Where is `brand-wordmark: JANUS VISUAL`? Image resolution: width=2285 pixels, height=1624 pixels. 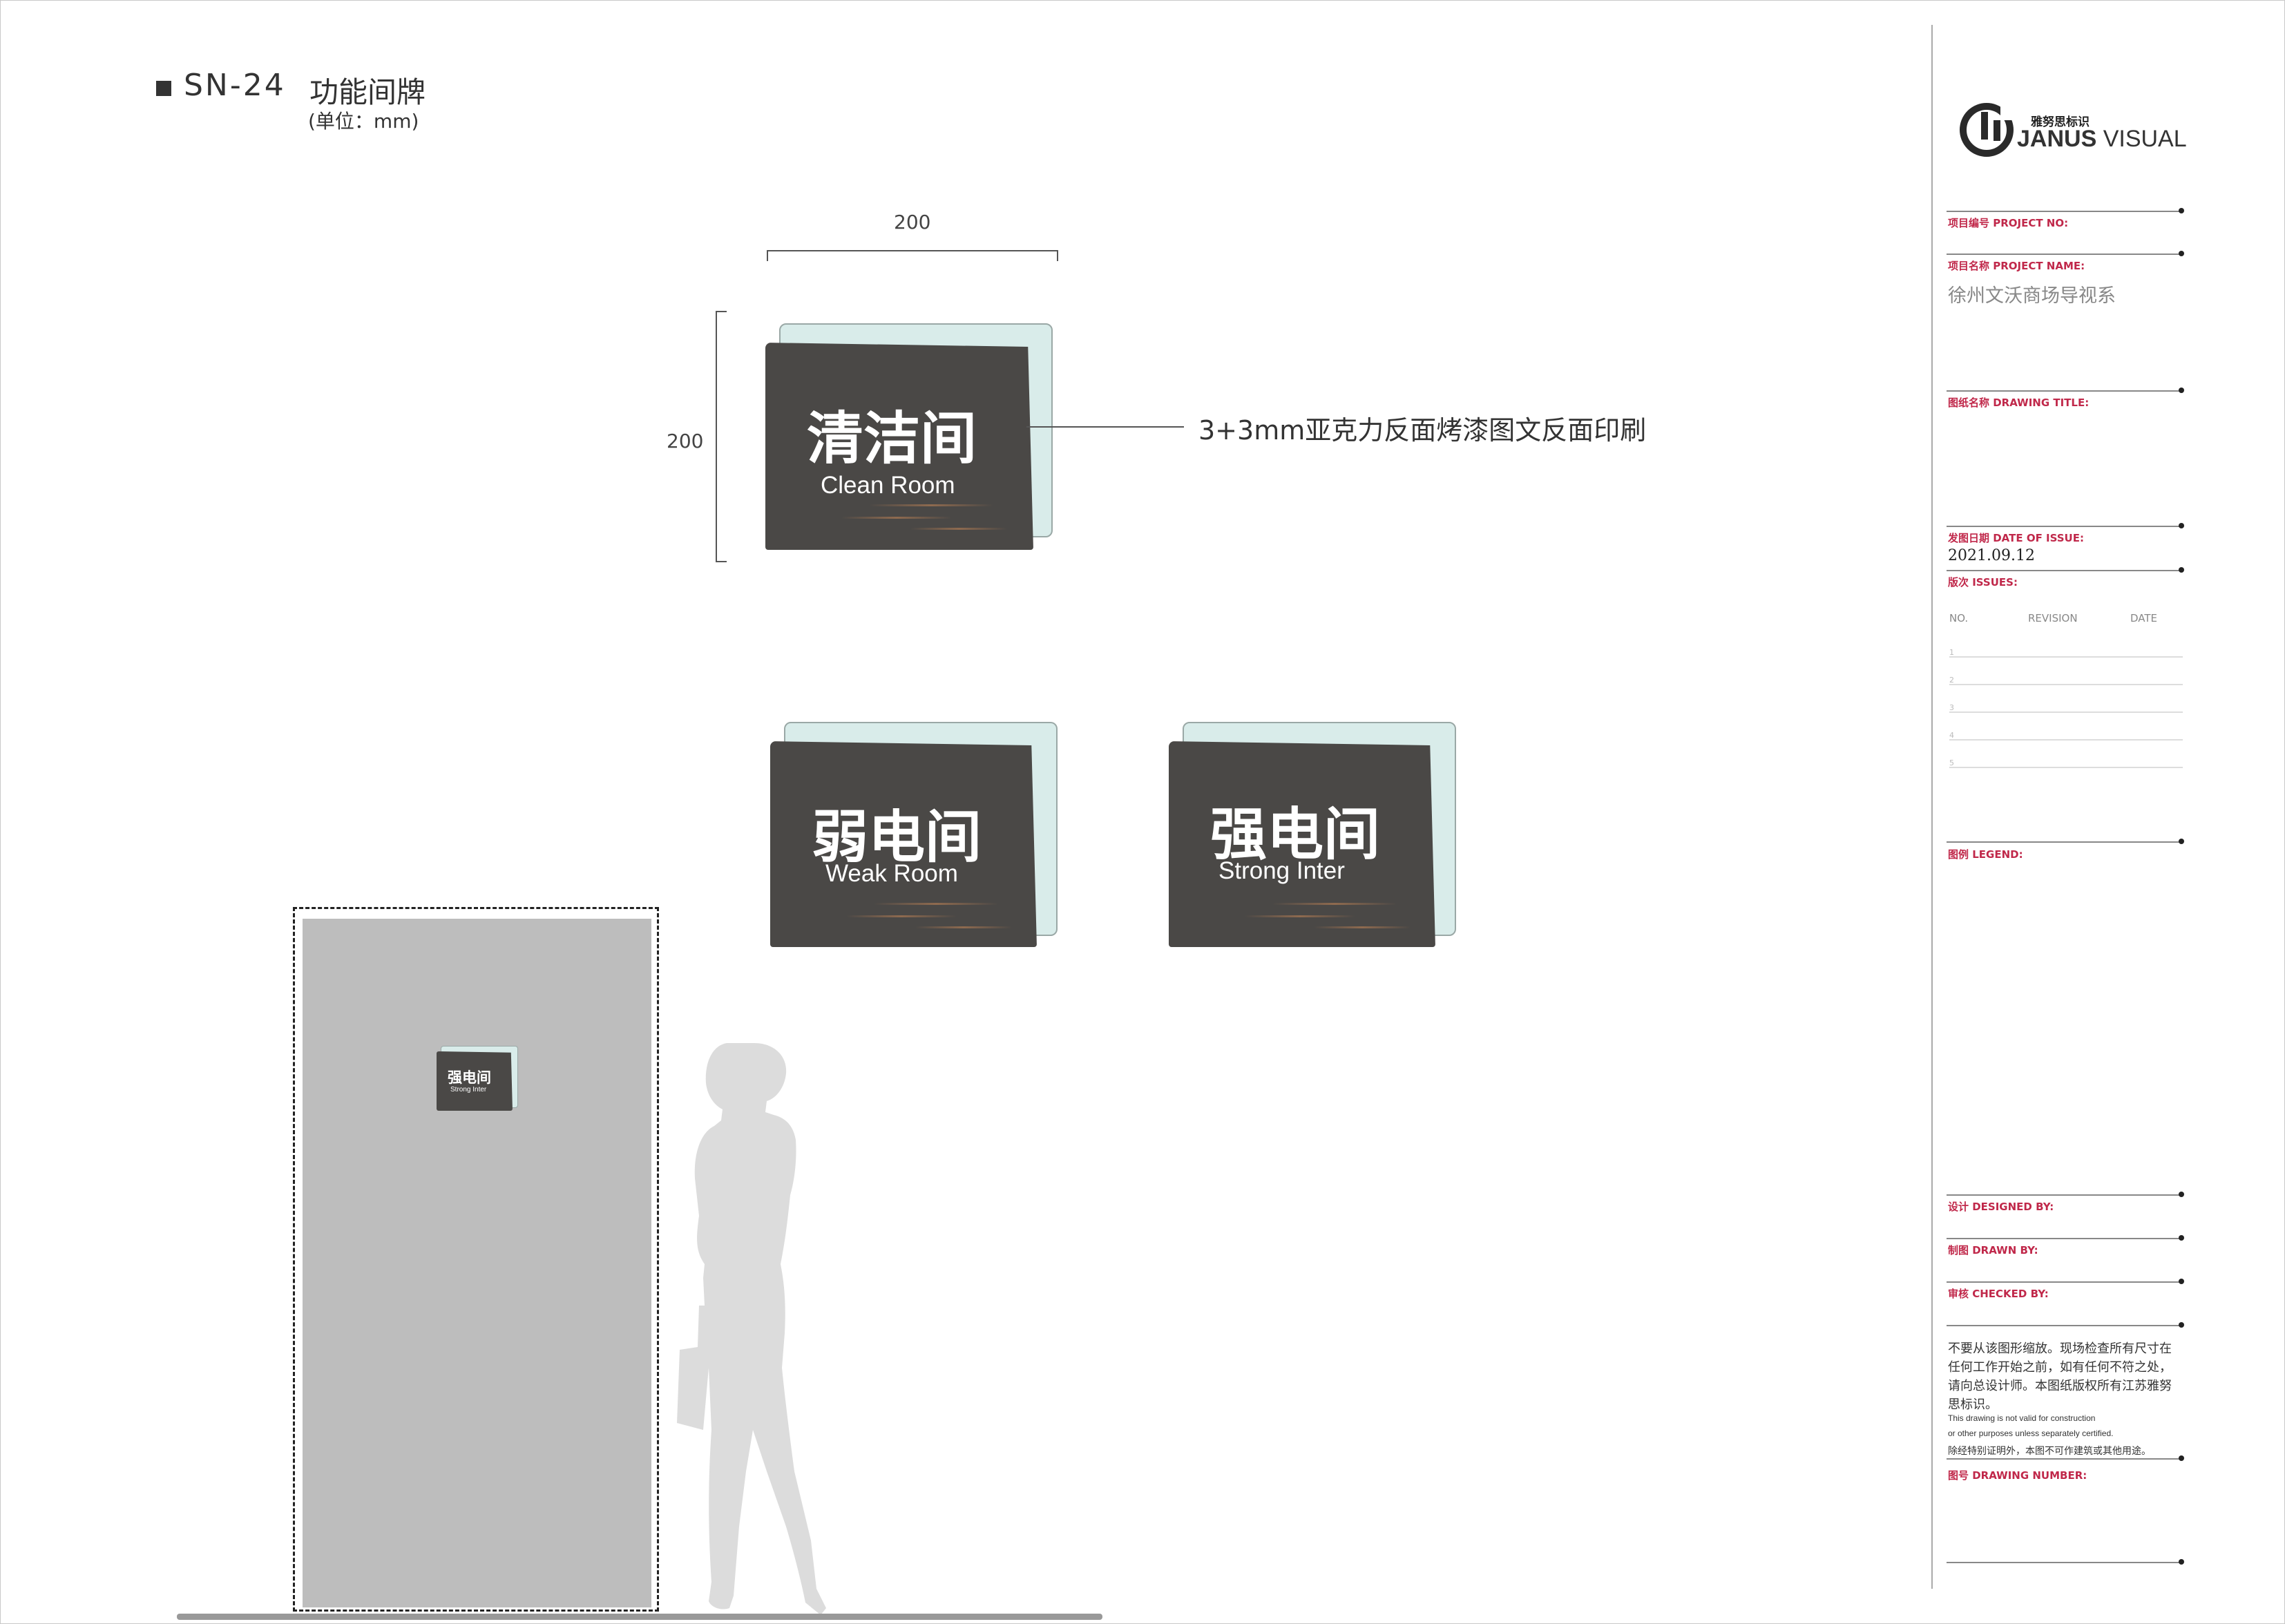 brand-wordmark: JANUS VISUAL is located at coordinates (2102, 139).